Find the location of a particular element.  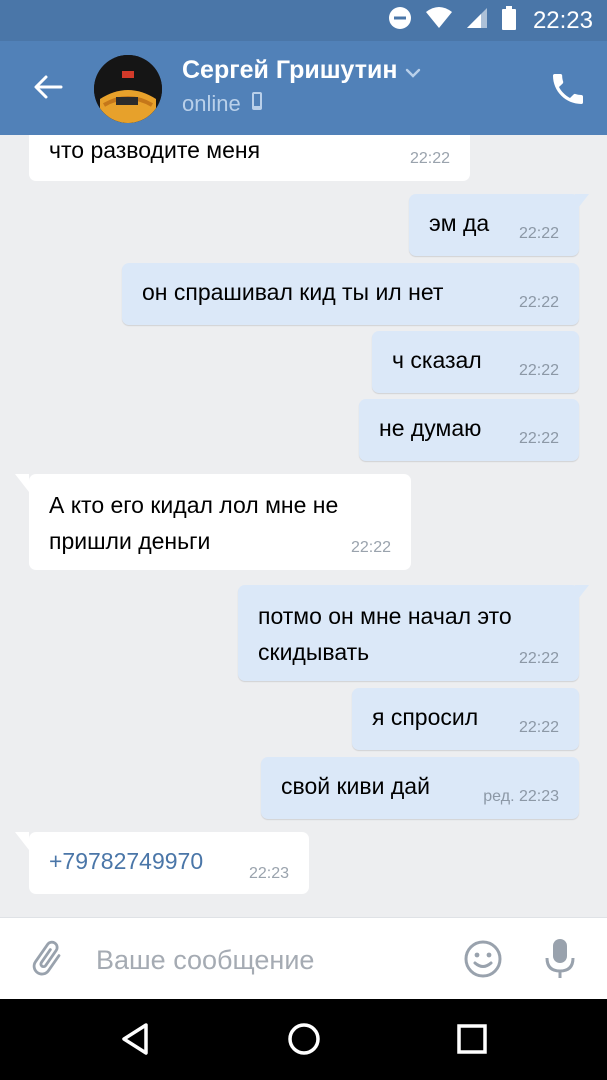

message-text: что разводите меня is located at coordinates (155, 150).